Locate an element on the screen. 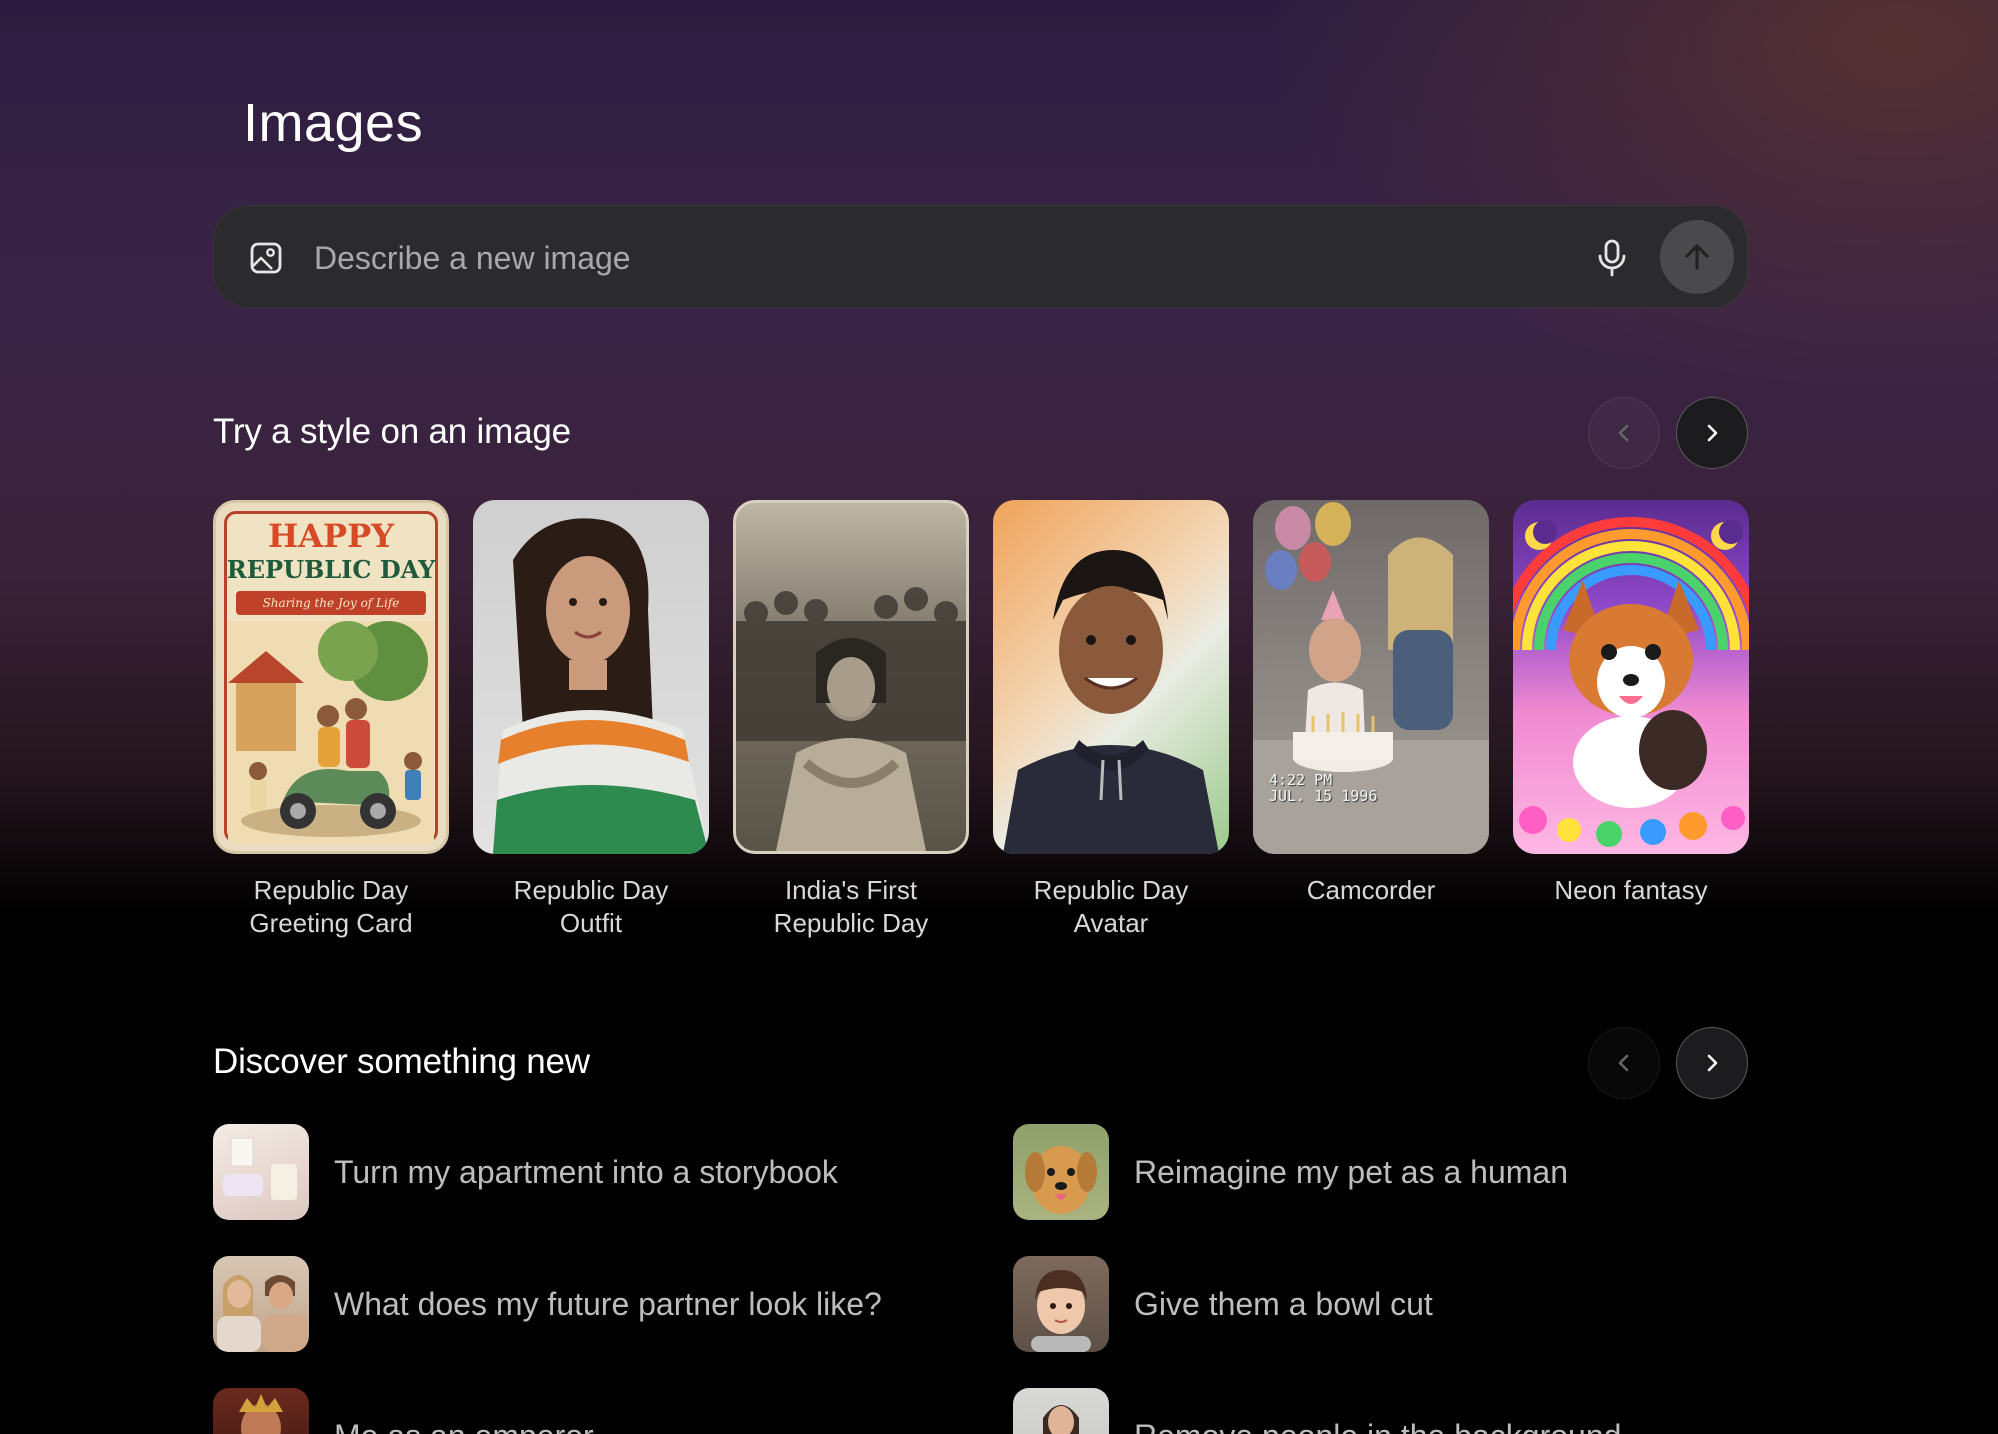 The width and height of the screenshot is (1998, 1434). style-card-neon-fantasy: Neon fantasy is located at coordinates (1631, 703).